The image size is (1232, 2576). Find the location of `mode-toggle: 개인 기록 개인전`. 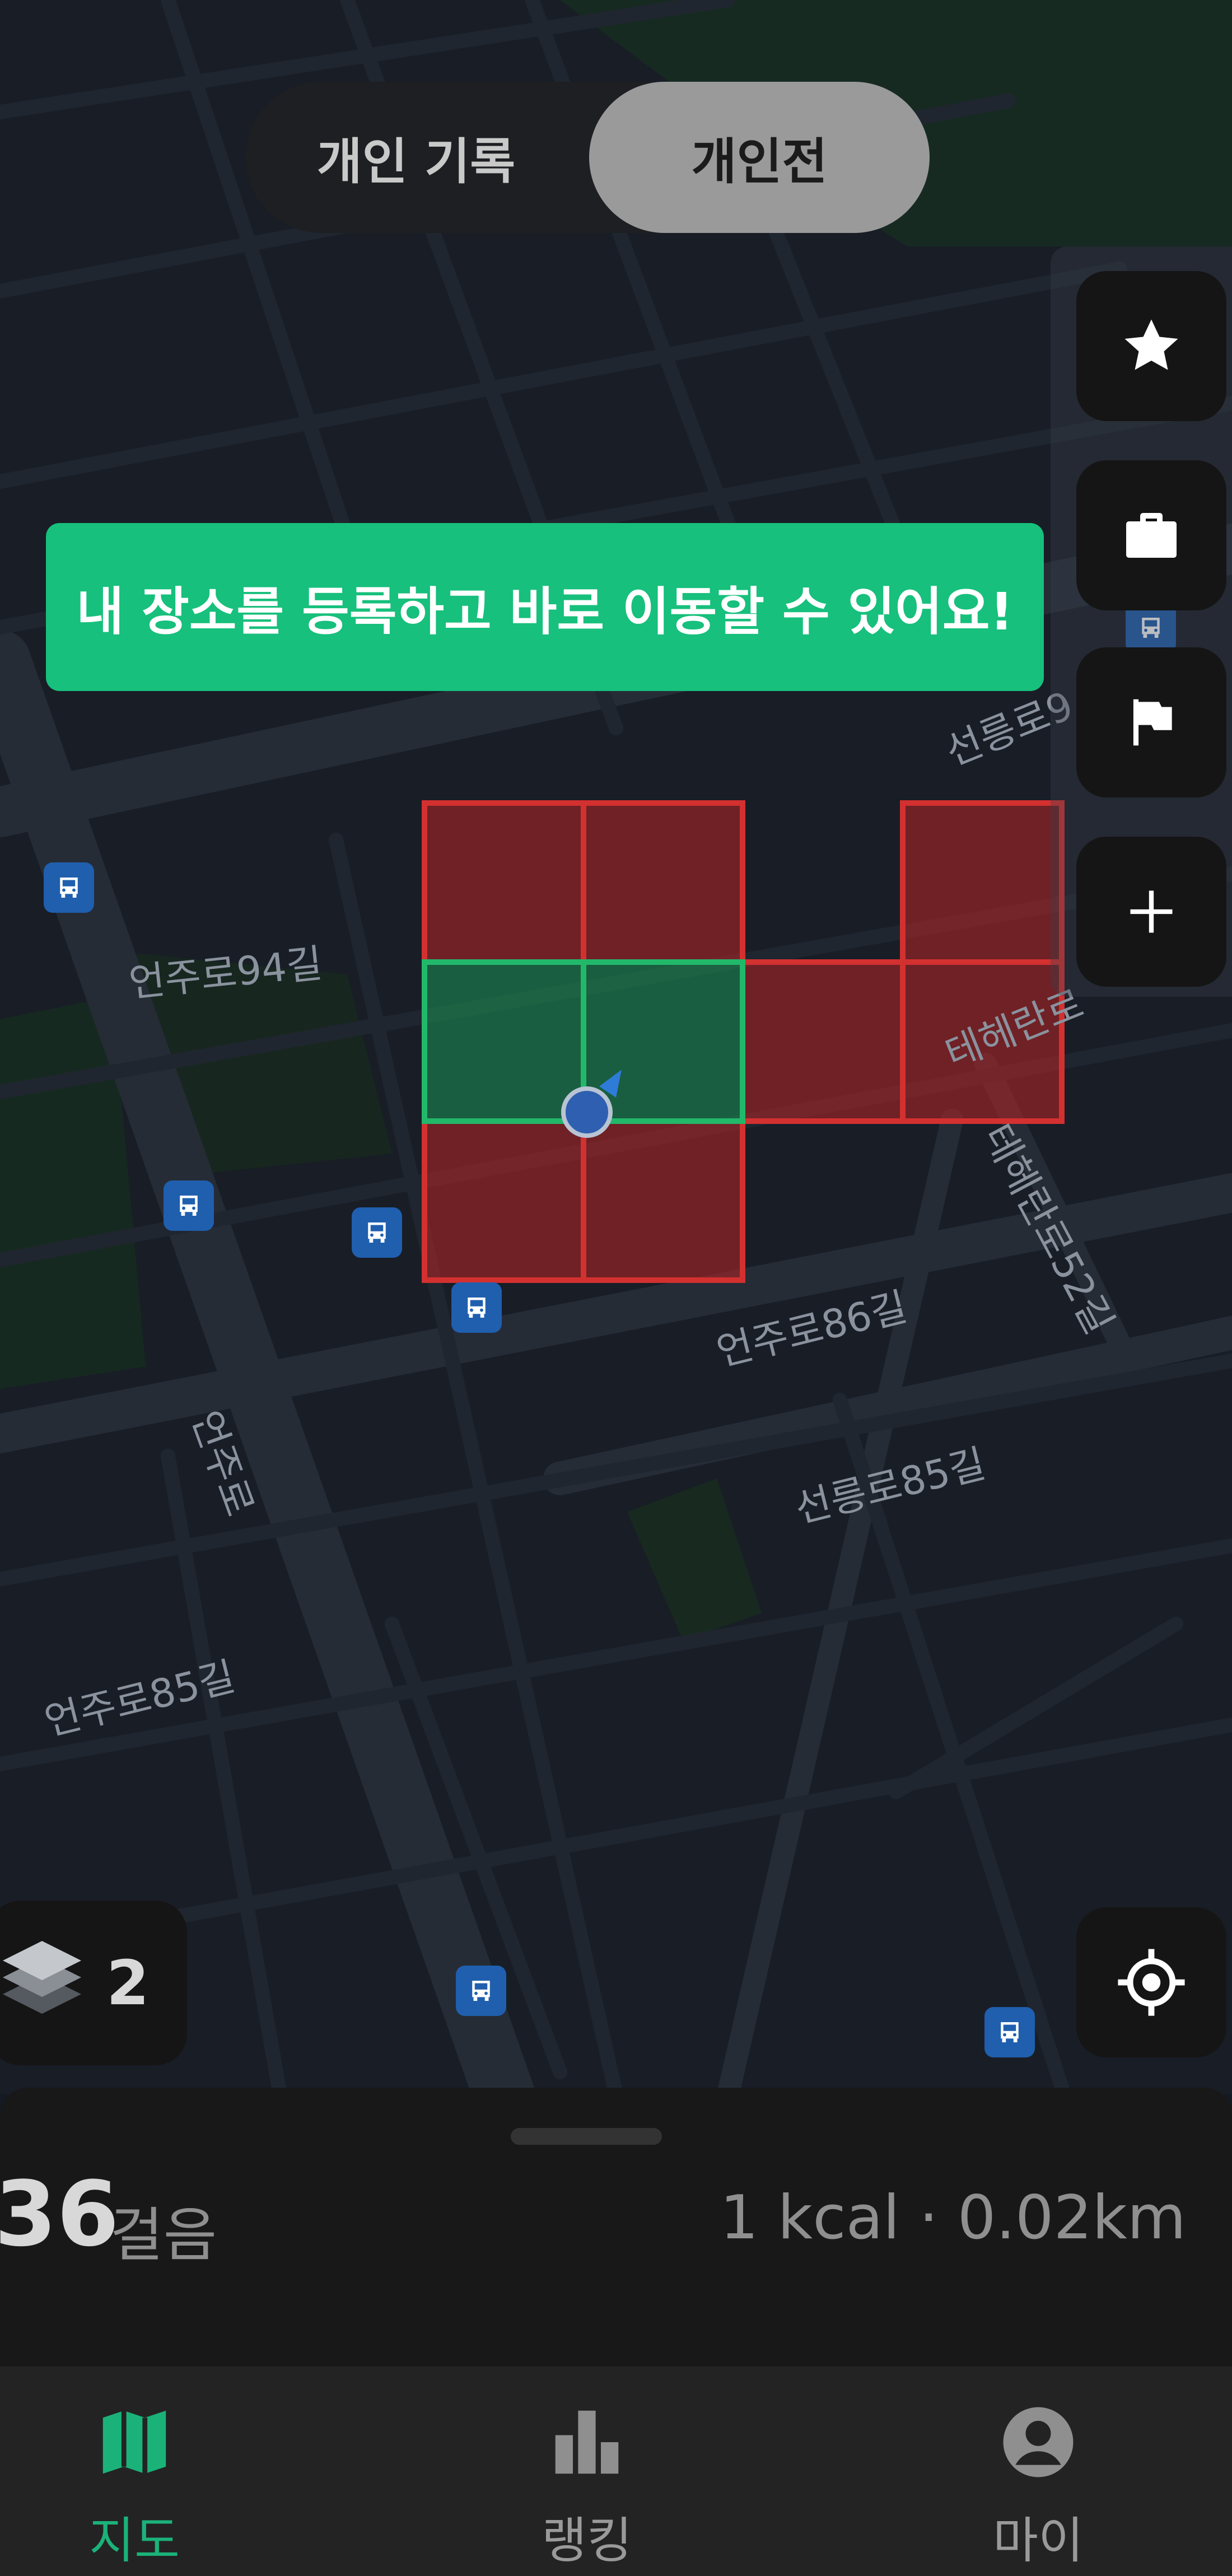

mode-toggle: 개인 기록 개인전 is located at coordinates (588, 158).